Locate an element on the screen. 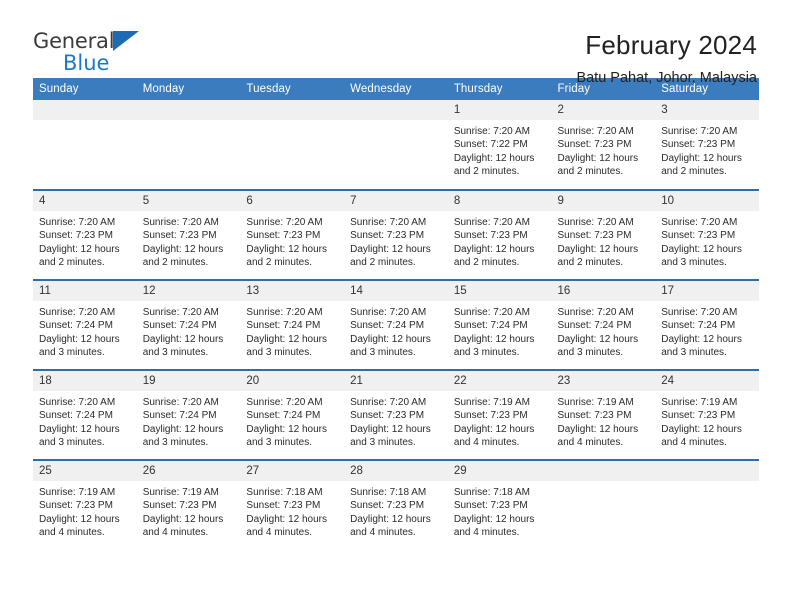 The height and width of the screenshot is (612, 792). day-number: 11 is located at coordinates (85, 291).